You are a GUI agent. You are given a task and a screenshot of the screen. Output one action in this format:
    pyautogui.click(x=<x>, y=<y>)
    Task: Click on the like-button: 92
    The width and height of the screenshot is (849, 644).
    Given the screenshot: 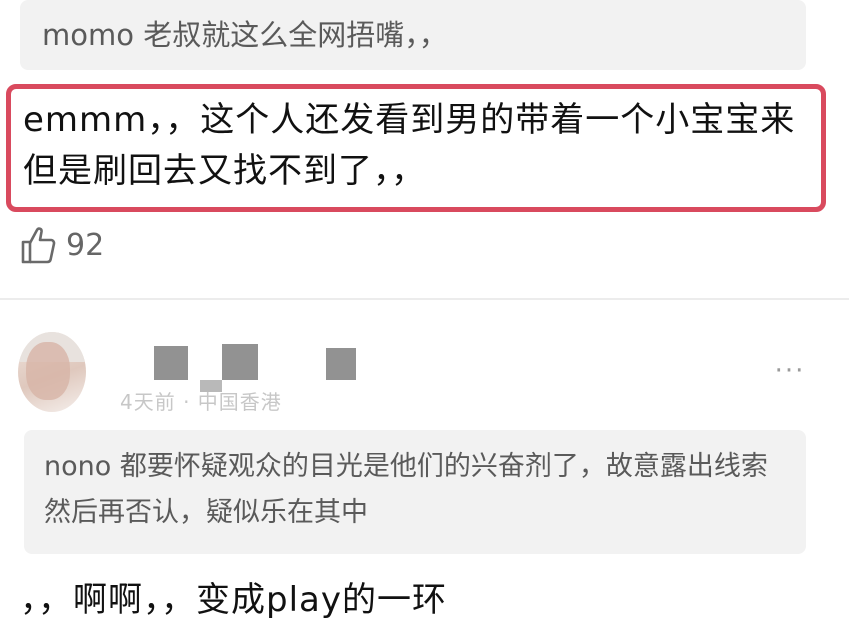 What is the action you would take?
    pyautogui.click(x=62, y=245)
    